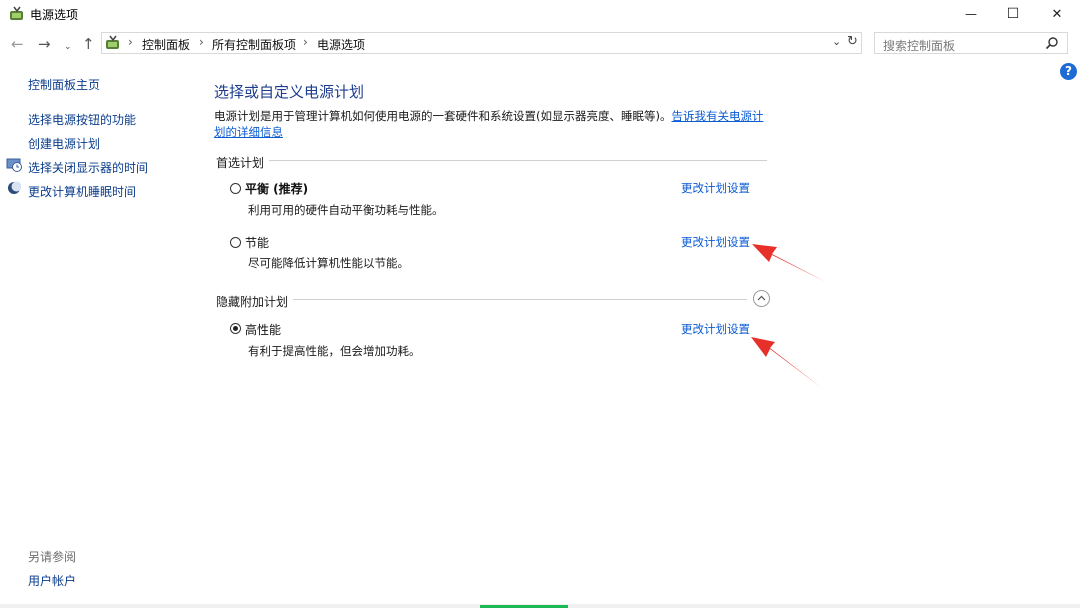 The height and width of the screenshot is (608, 1080). What do you see at coordinates (112, 42) in the screenshot?
I see `control-panel-icon` at bounding box center [112, 42].